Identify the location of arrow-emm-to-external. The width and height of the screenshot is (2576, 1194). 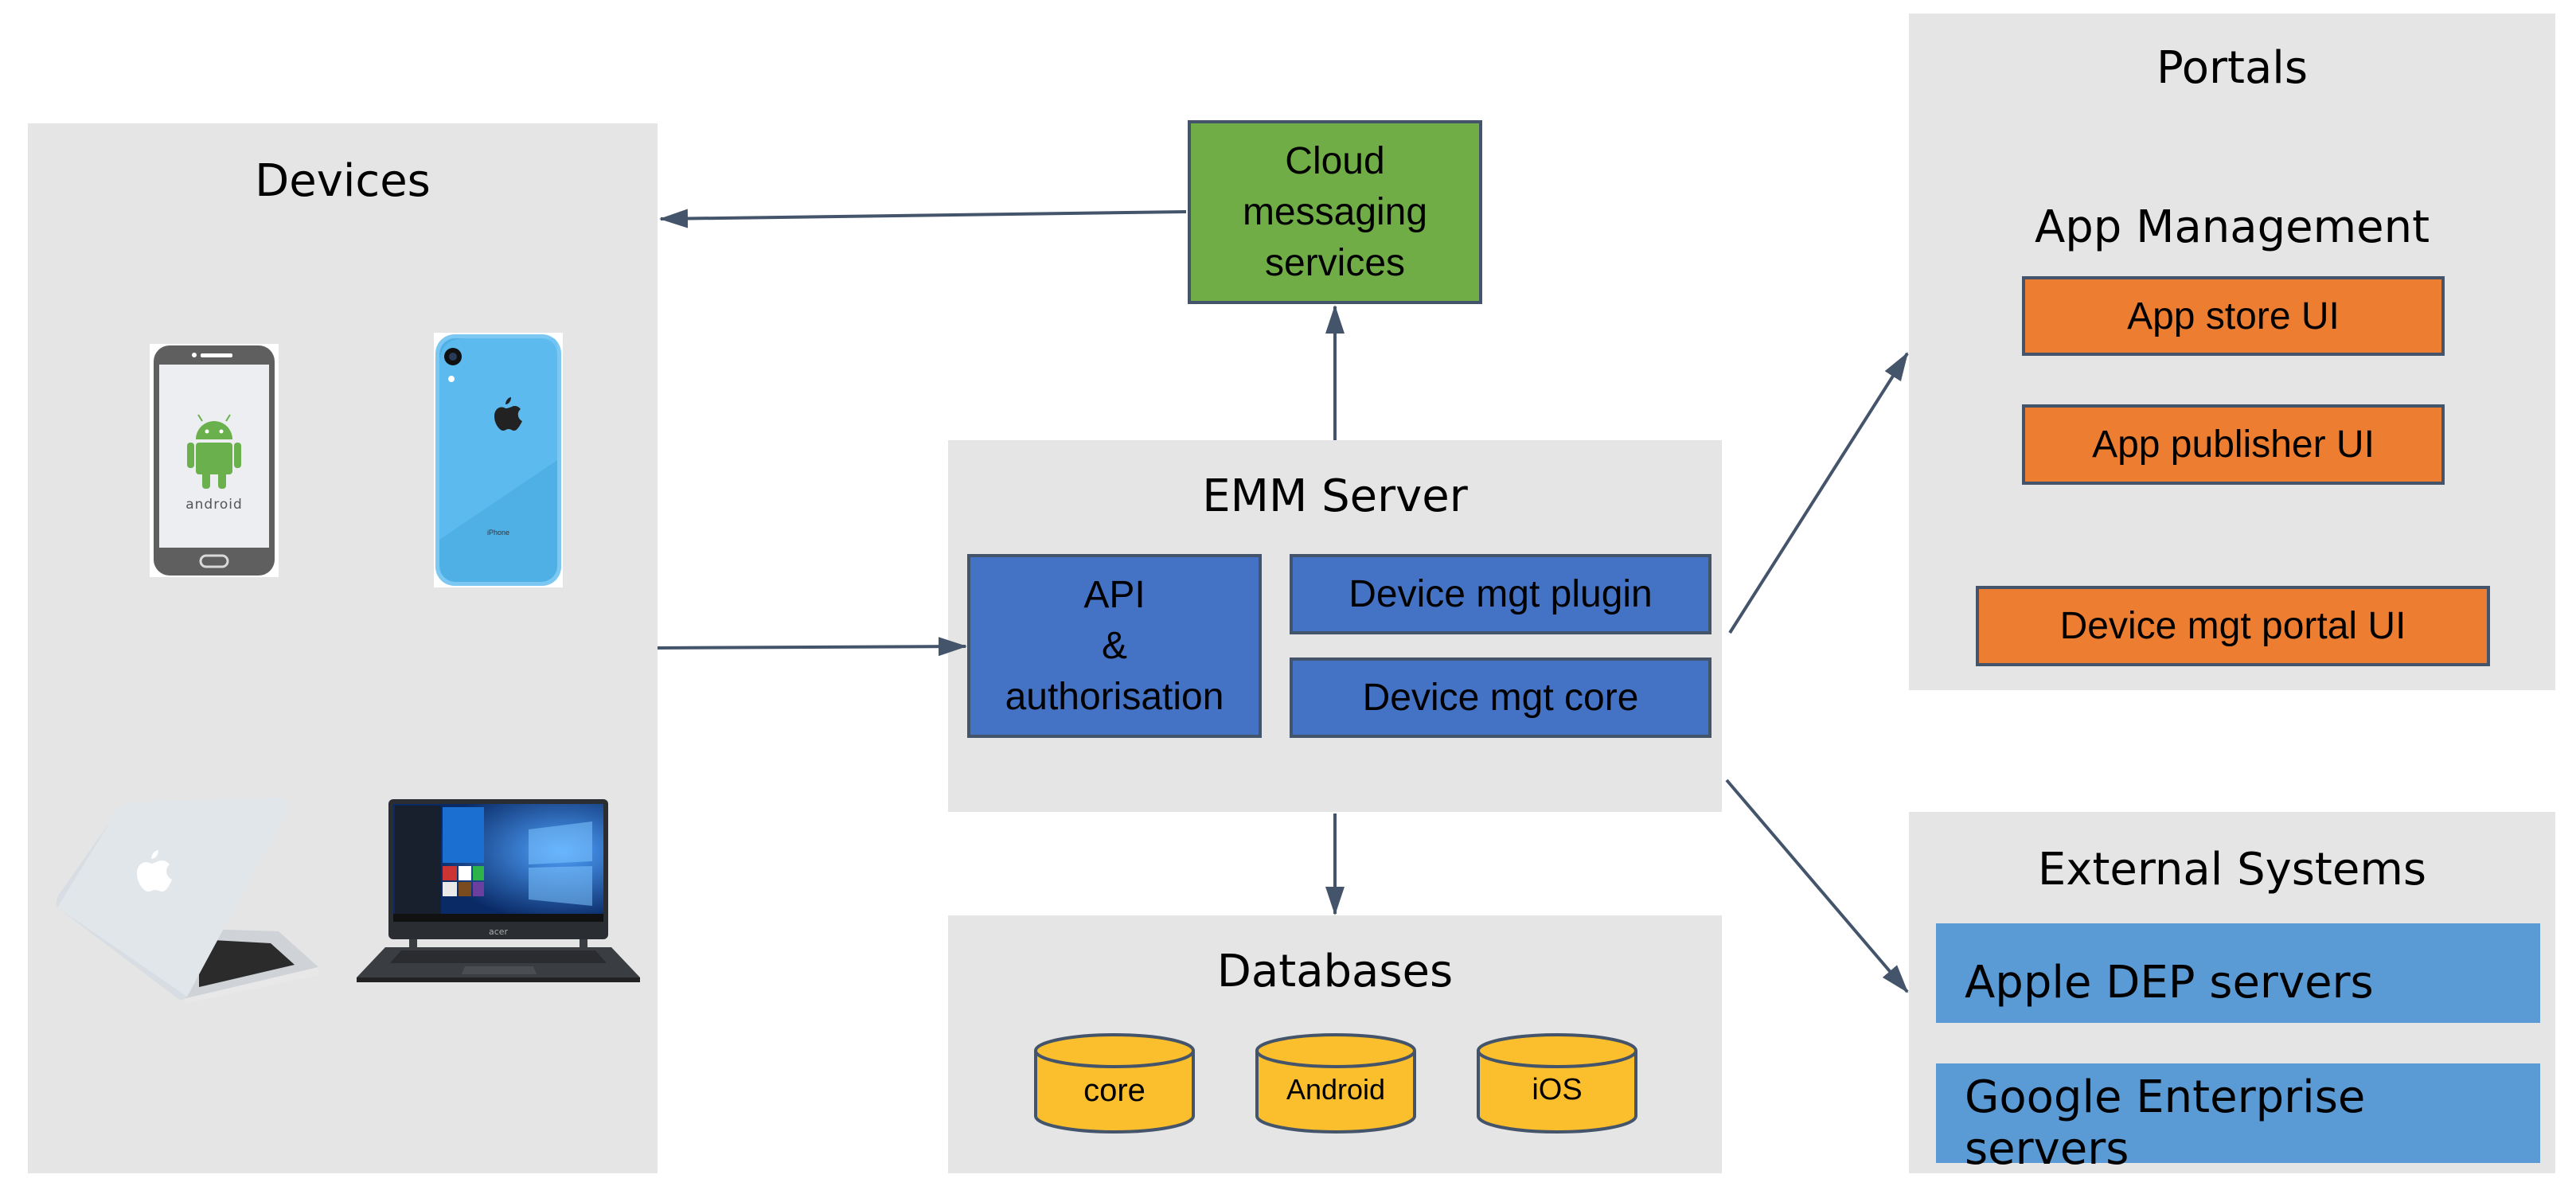
(1817, 886).